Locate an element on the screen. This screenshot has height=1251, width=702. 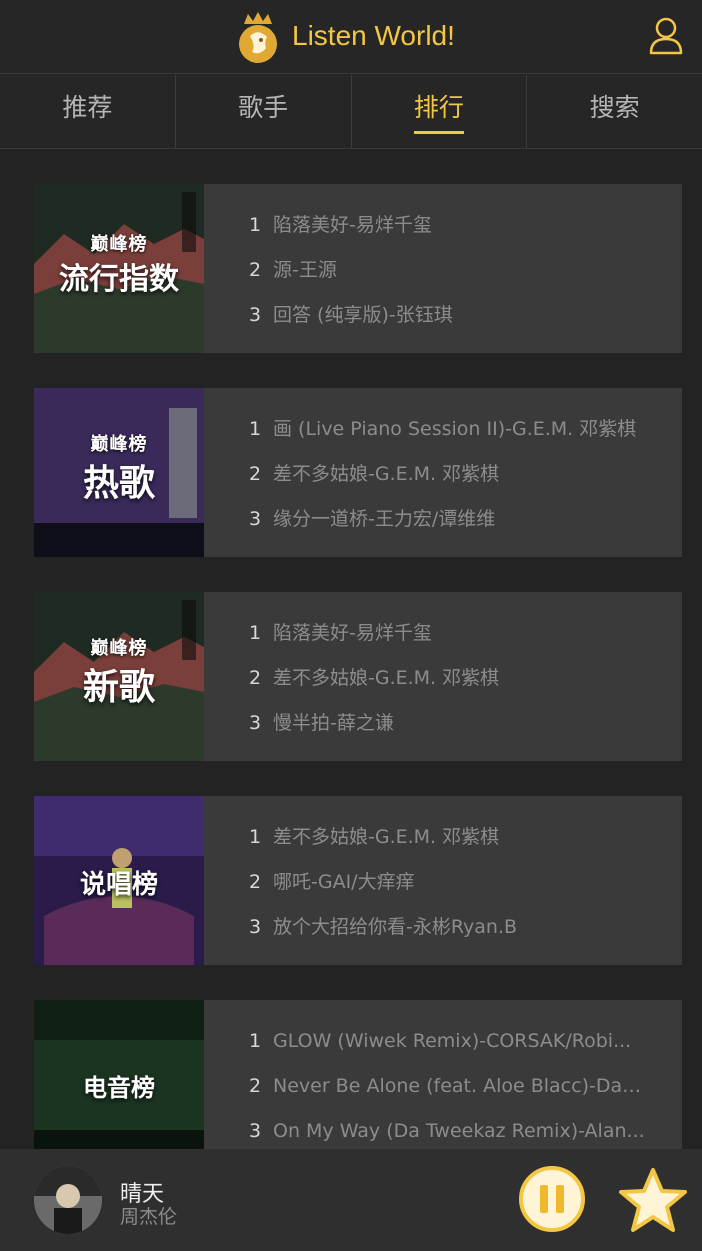
star-icon is located at coordinates (653, 1200).